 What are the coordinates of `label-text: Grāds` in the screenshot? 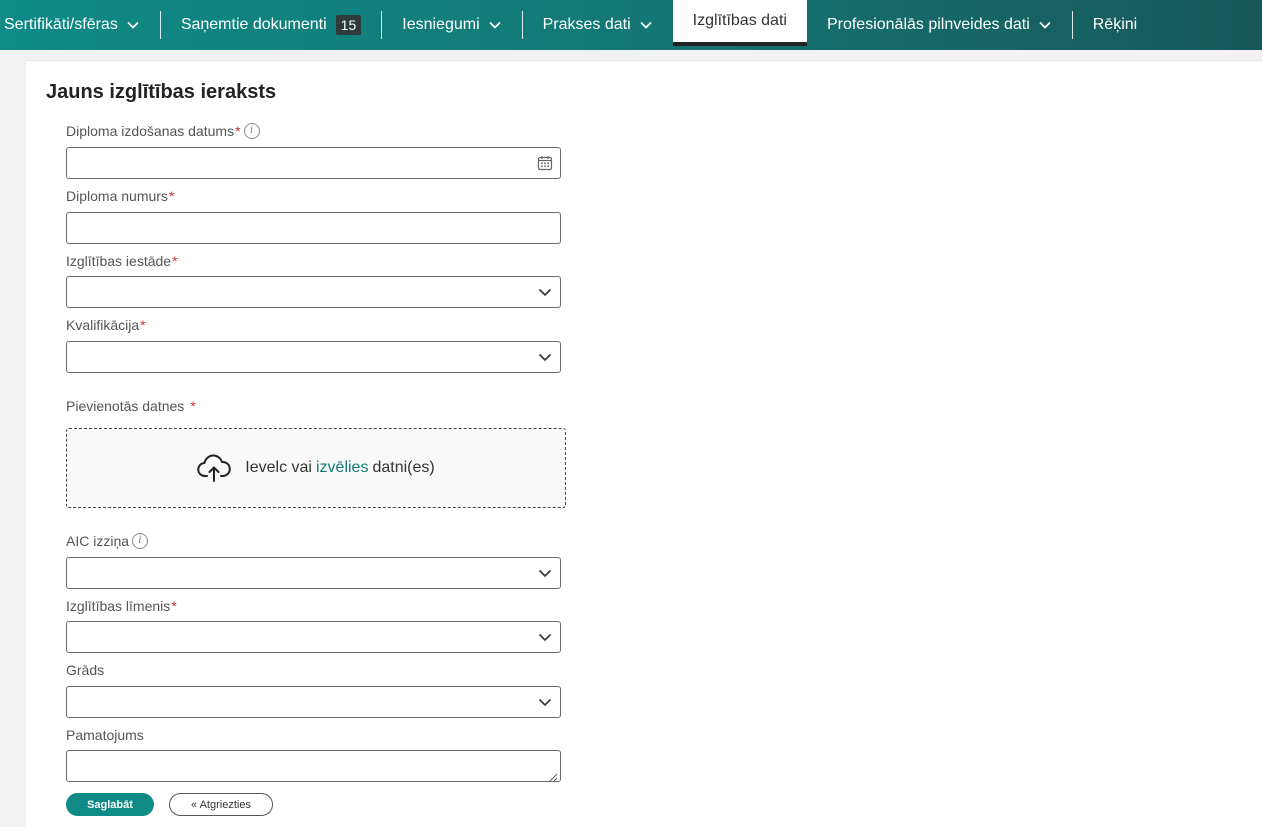 It's located at (85, 670).